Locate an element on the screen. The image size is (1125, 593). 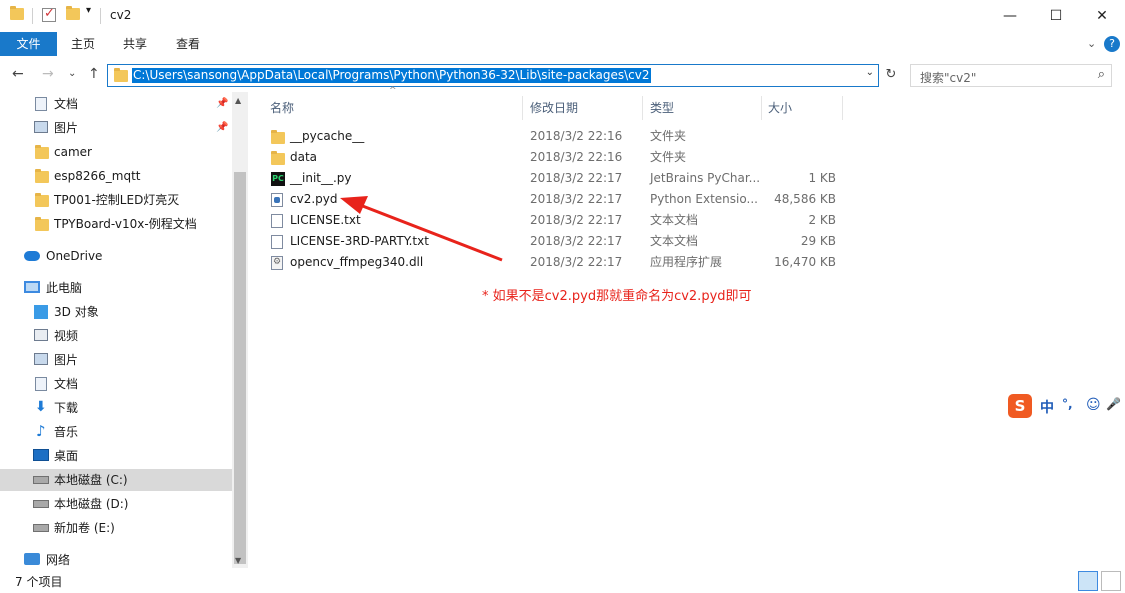
item-count: 7 个项目 is located at coordinates (39, 582).